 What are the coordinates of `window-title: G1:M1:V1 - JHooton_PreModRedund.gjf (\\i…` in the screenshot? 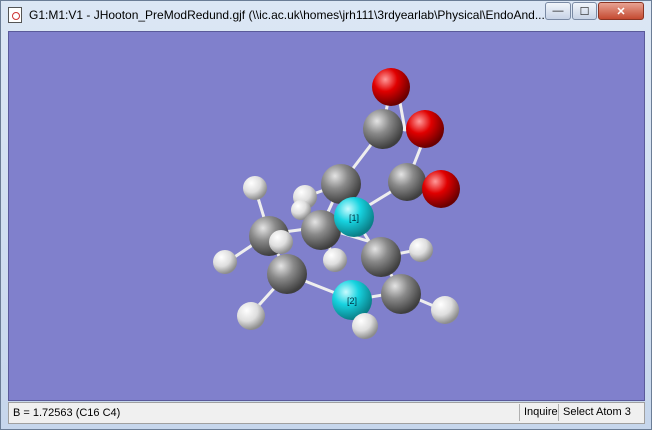 It's located at (286, 15).